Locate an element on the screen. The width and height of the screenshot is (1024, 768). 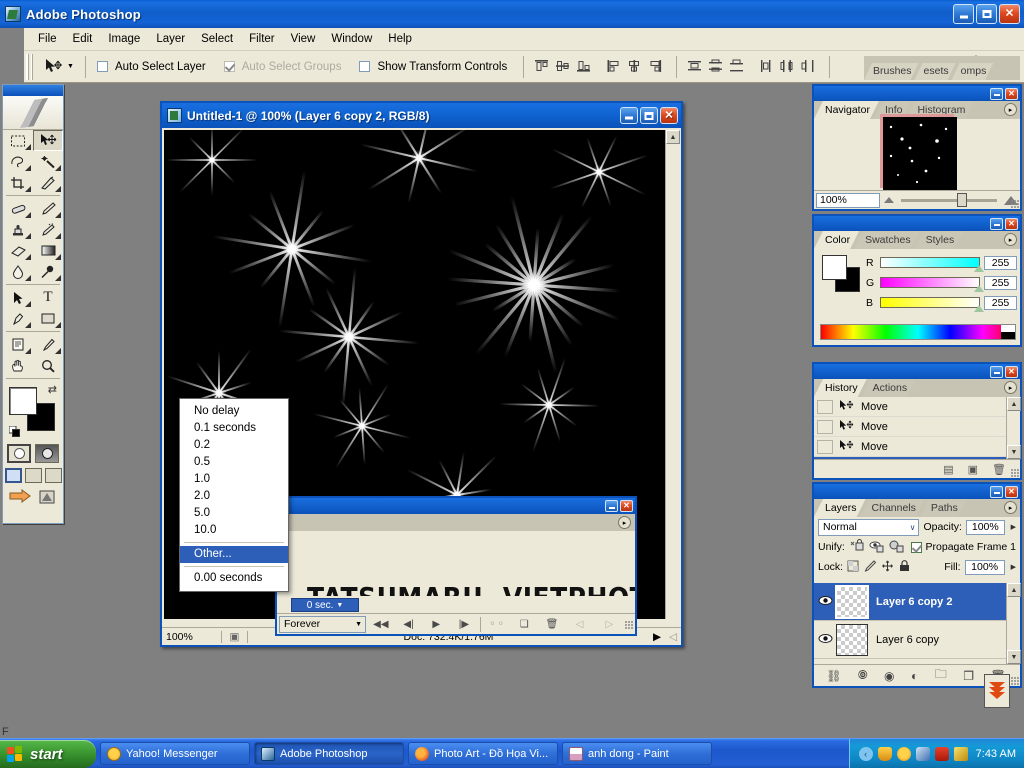
crop-tool is located at coordinates (18, 182).